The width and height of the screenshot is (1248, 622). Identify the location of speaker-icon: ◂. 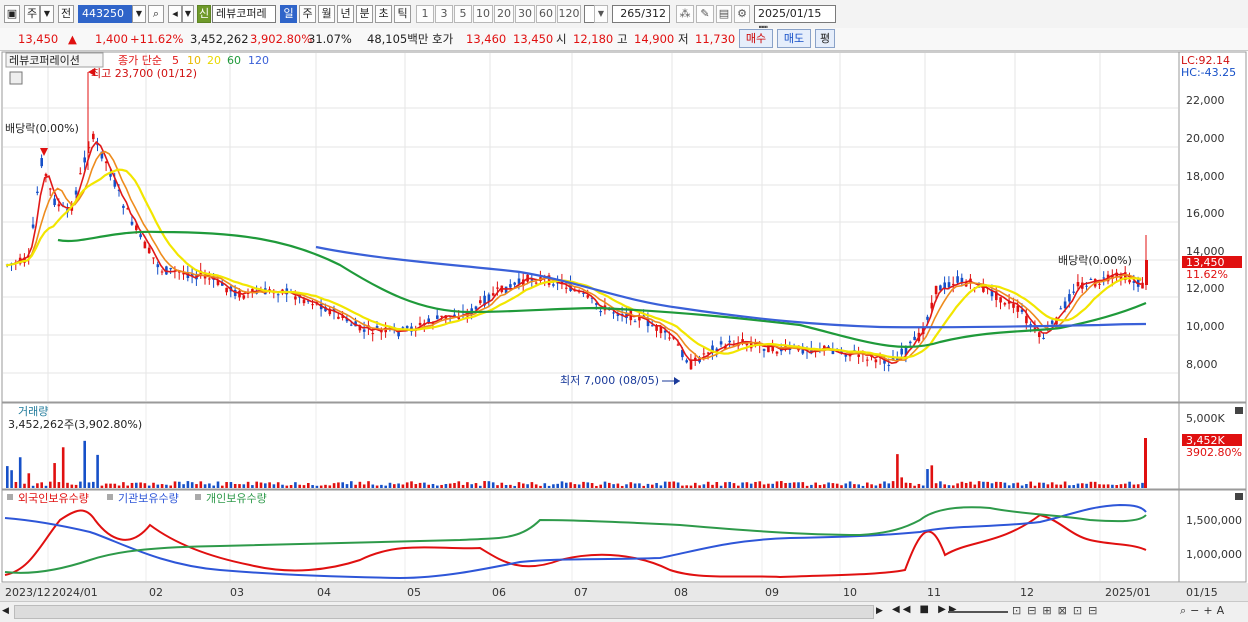
(175, 14).